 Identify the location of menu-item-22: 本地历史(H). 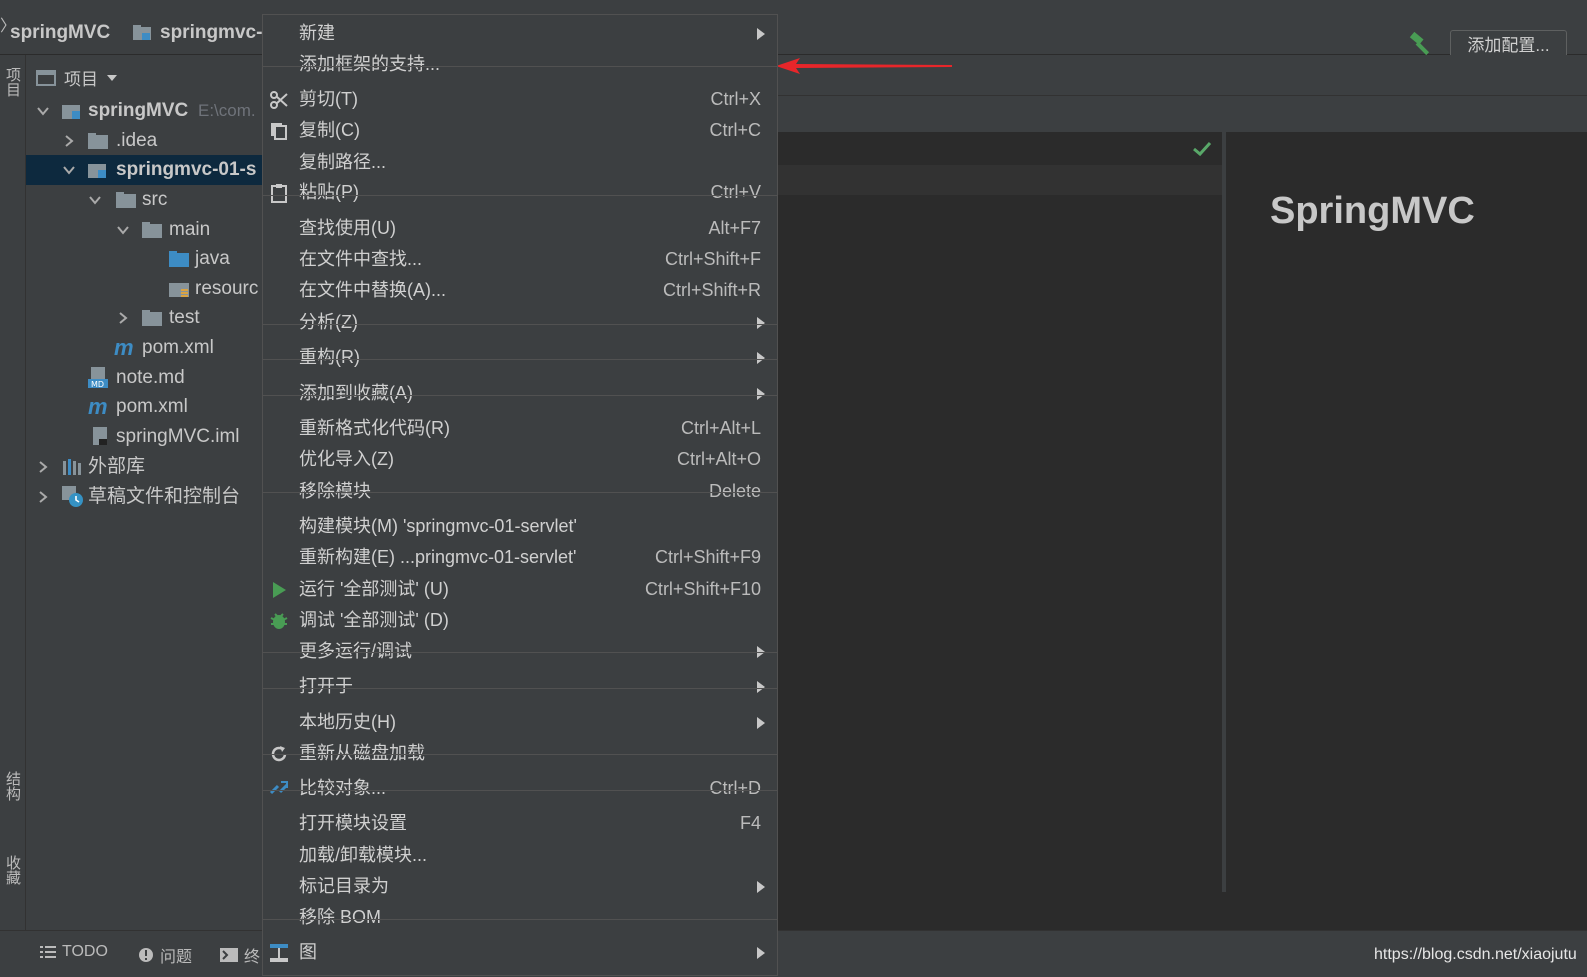
(520, 722).